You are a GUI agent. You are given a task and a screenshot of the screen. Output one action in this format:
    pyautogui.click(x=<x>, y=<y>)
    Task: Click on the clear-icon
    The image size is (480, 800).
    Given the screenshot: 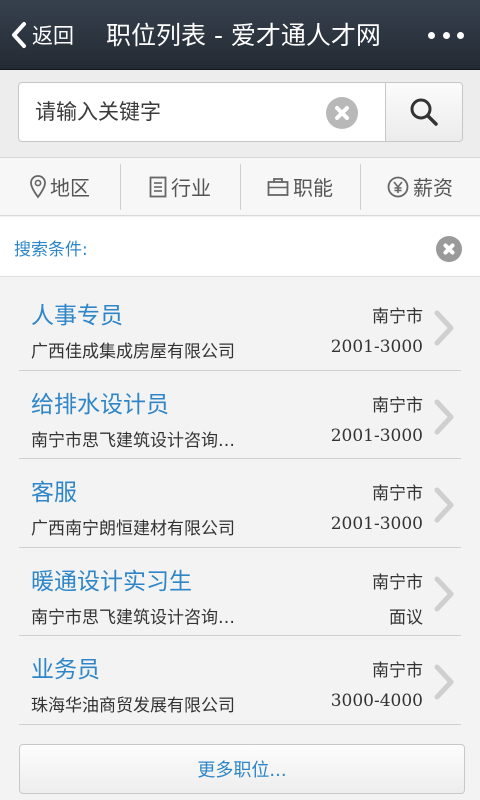 What is the action you would take?
    pyautogui.click(x=342, y=113)
    